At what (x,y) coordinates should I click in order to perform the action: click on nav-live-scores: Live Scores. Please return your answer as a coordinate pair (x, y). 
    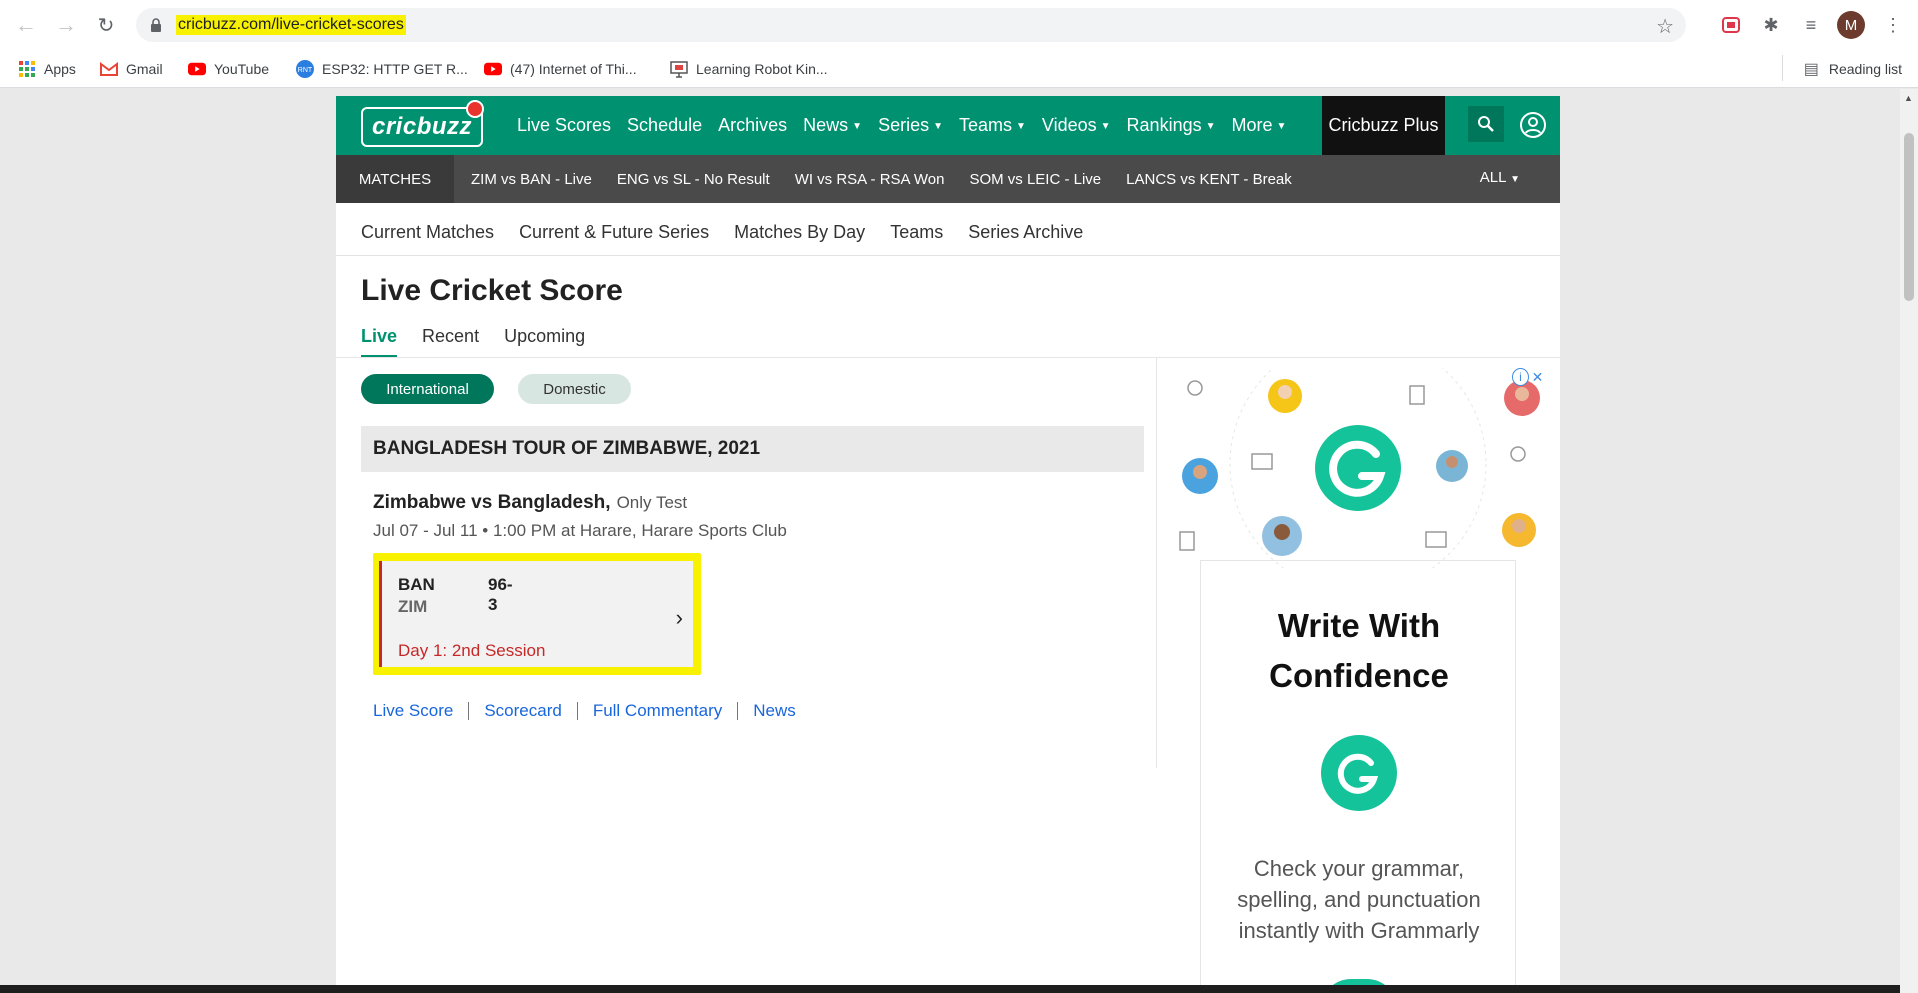
    Looking at the image, I should click on (564, 125).